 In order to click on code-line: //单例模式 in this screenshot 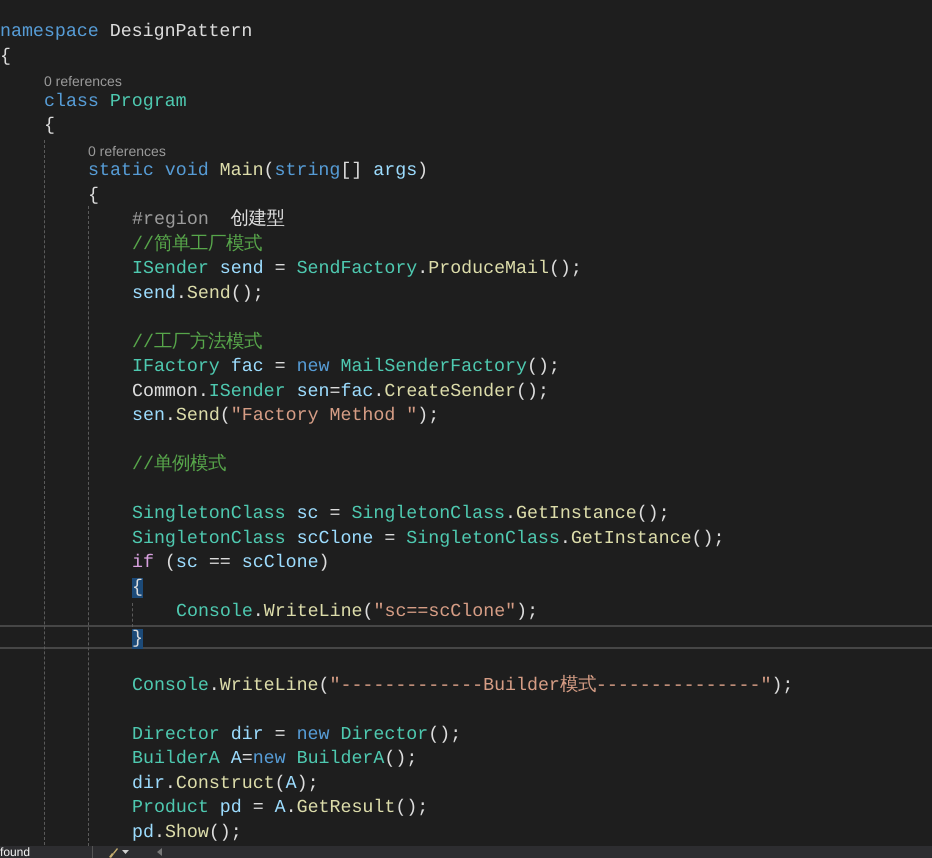, I will do `click(179, 465)`.